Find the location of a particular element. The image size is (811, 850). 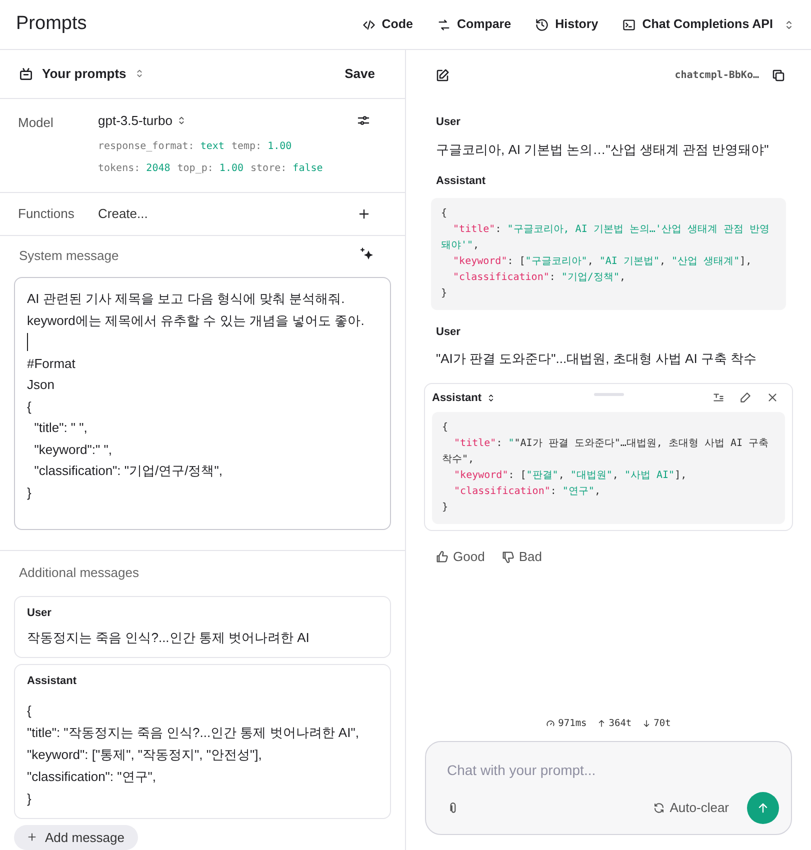

message-card: Assistant { "title": ""AI가 판결 도와준다"…대법원, 초대형 사법 AI 구축 착수", "keyword": ["판결", "대법원", "사법 AI"], "classification": "연구", } is located at coordinates (608, 456).